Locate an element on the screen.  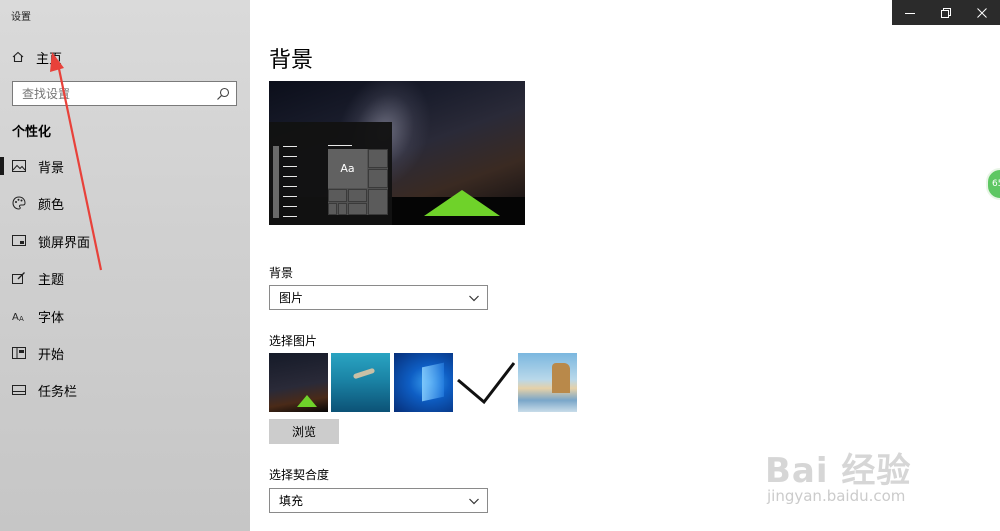
annotation-arrow is located at coordinates (76, 161).